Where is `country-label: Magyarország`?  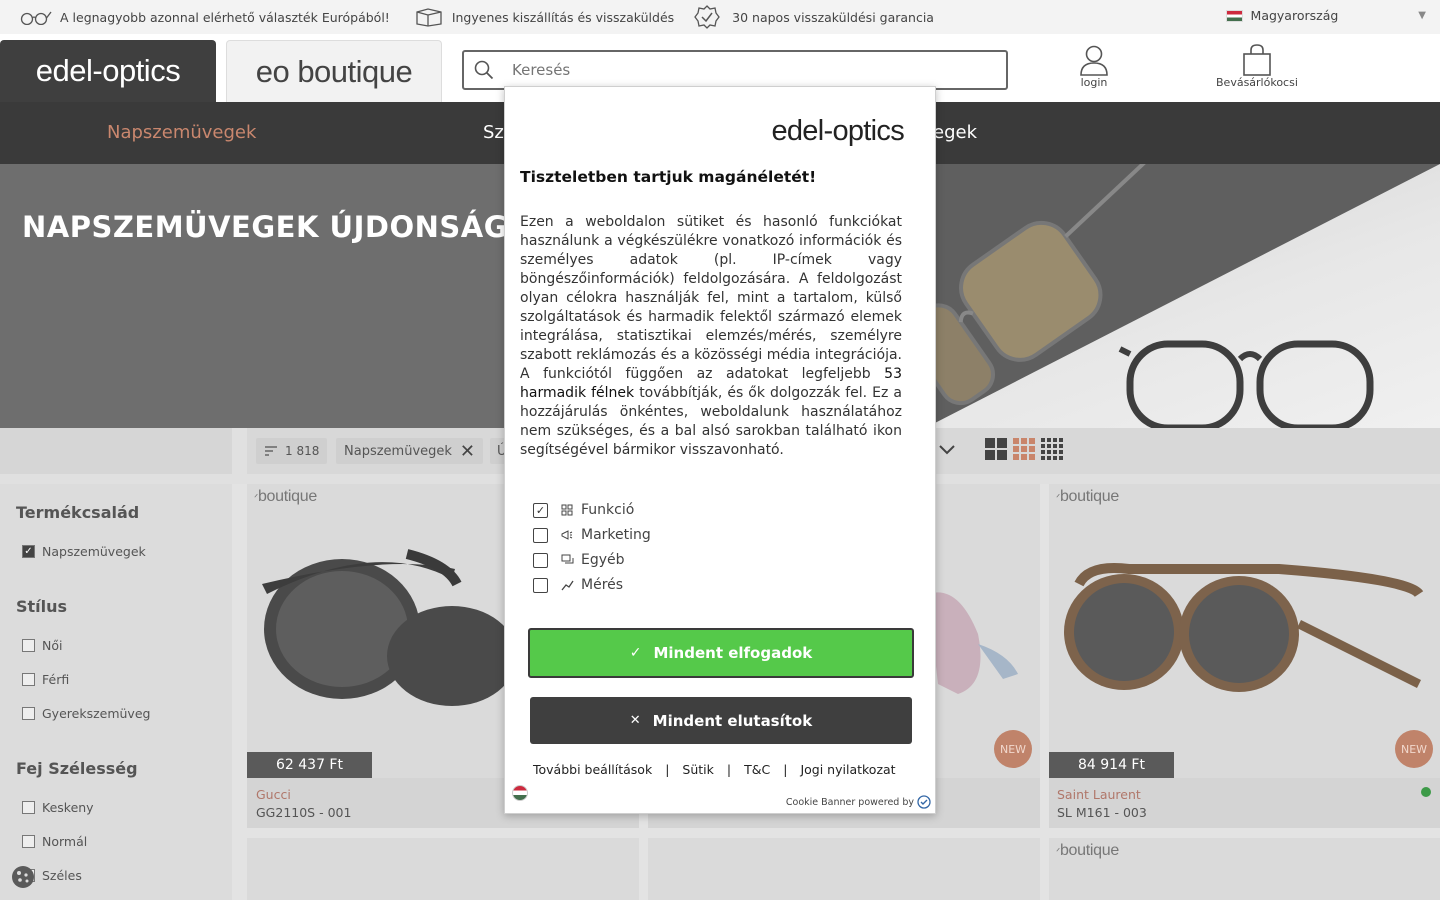 country-label: Magyarország is located at coordinates (1294, 15).